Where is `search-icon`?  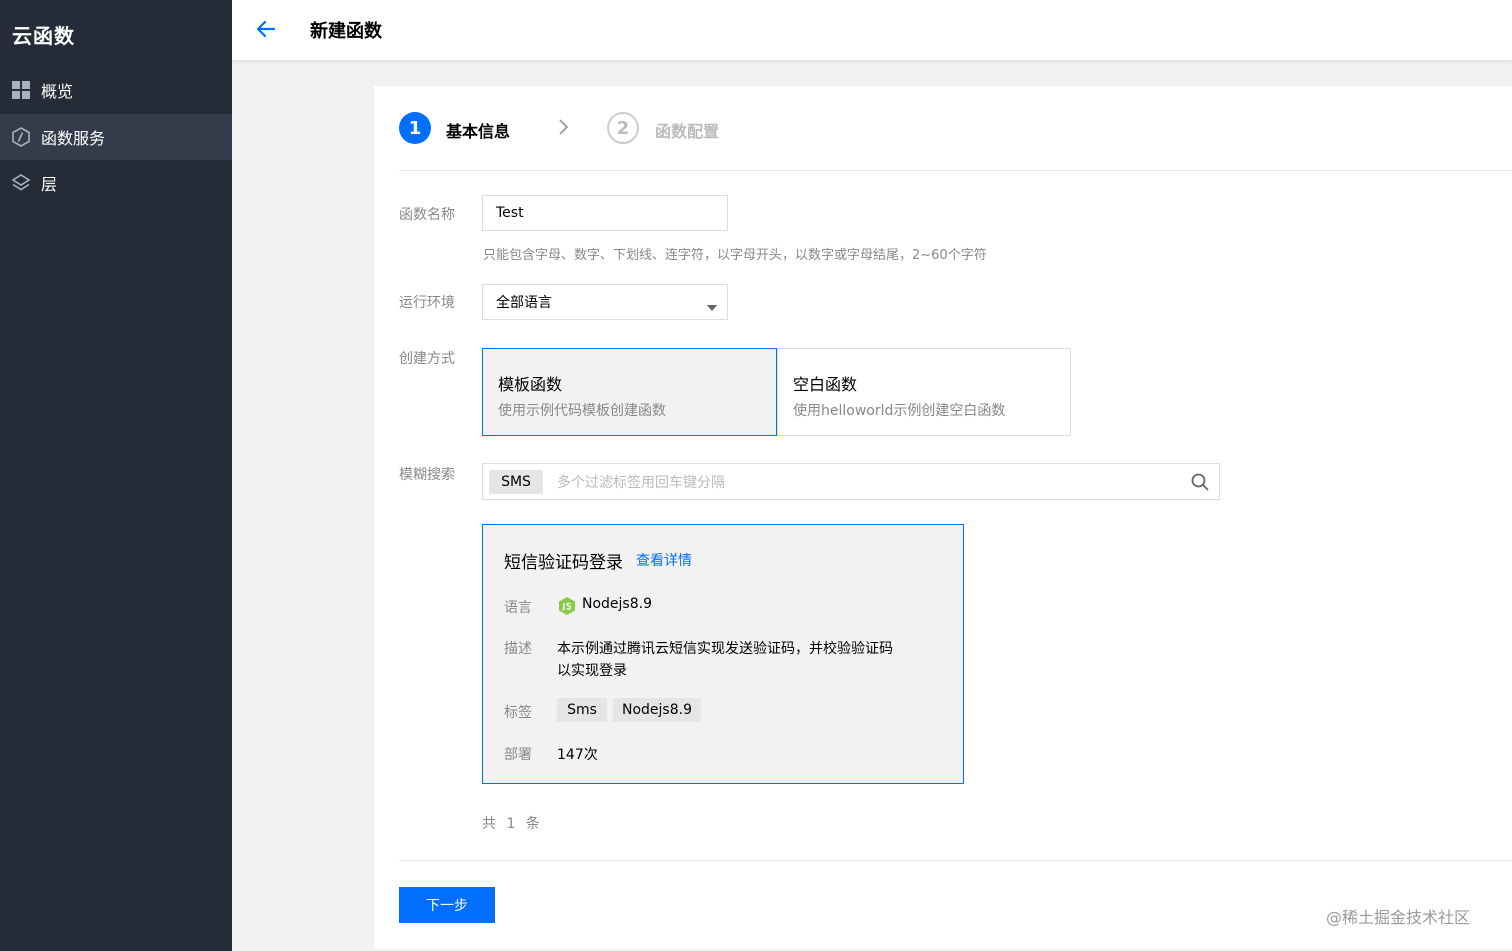
search-icon is located at coordinates (1200, 484).